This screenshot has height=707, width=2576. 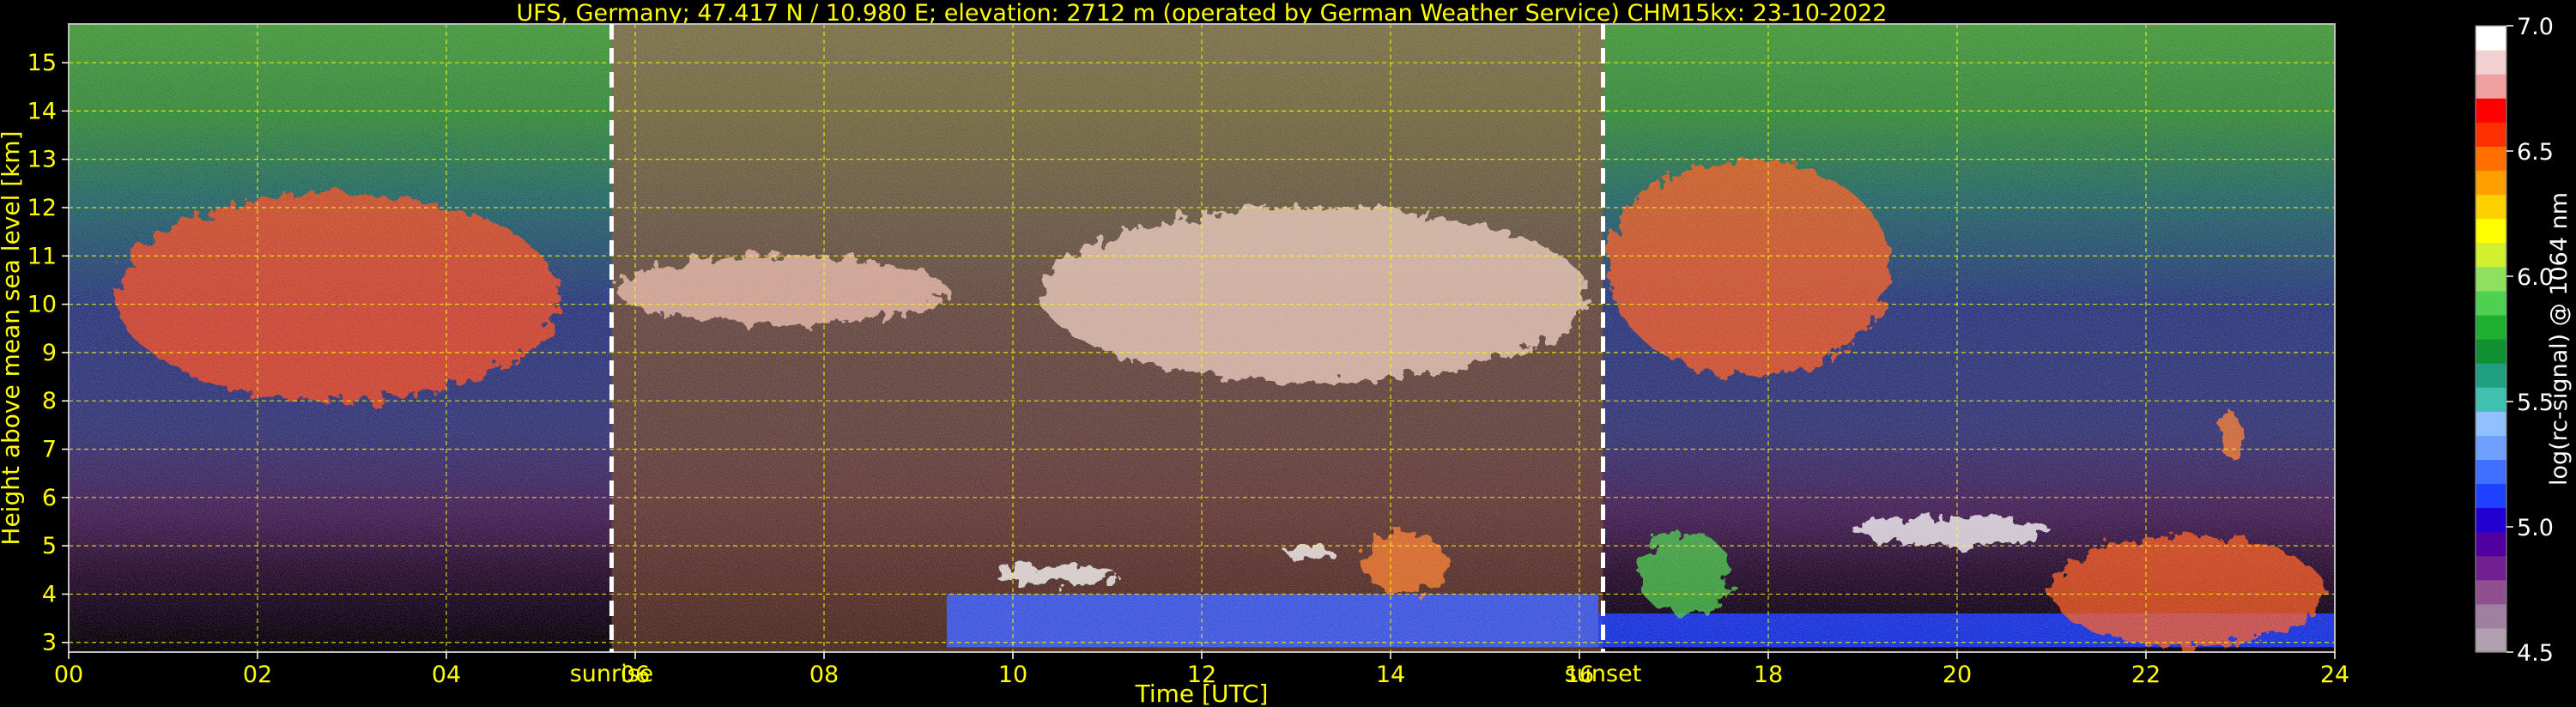 What do you see at coordinates (49, 643) in the screenshot?
I see `y-tick-label: 3` at bounding box center [49, 643].